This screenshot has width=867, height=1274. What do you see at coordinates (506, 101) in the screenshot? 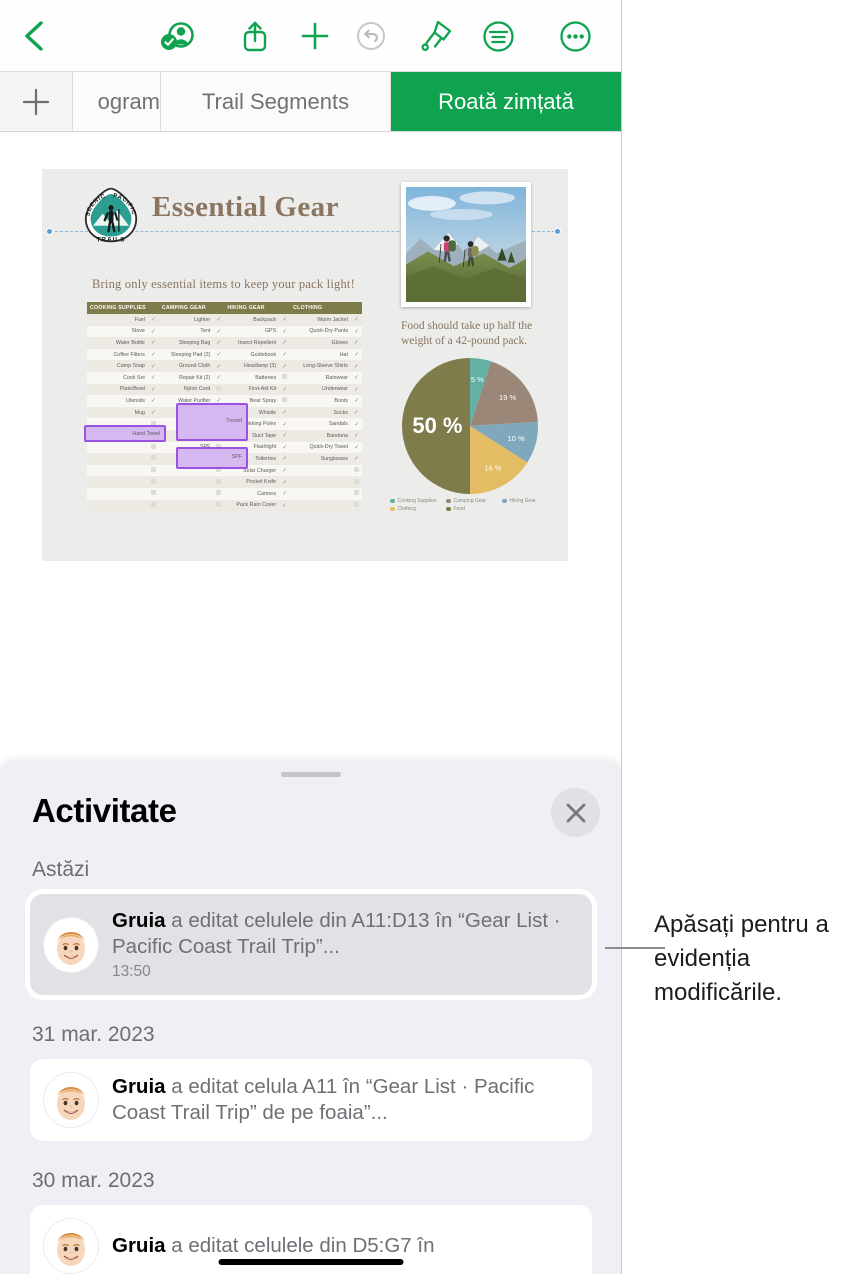
I see `sheet-tab-2: Roată zimțată` at bounding box center [506, 101].